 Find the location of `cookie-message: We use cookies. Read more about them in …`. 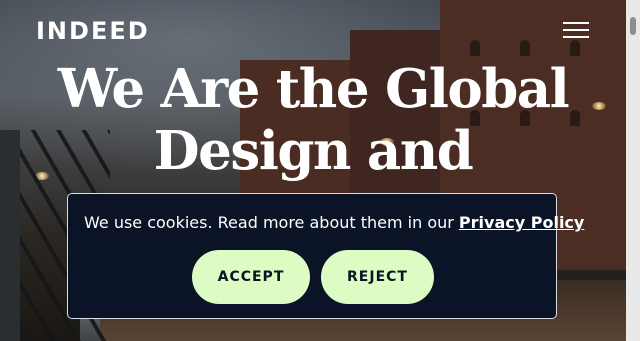

cookie-message: We use cookies. Read more about them in … is located at coordinates (334, 222).